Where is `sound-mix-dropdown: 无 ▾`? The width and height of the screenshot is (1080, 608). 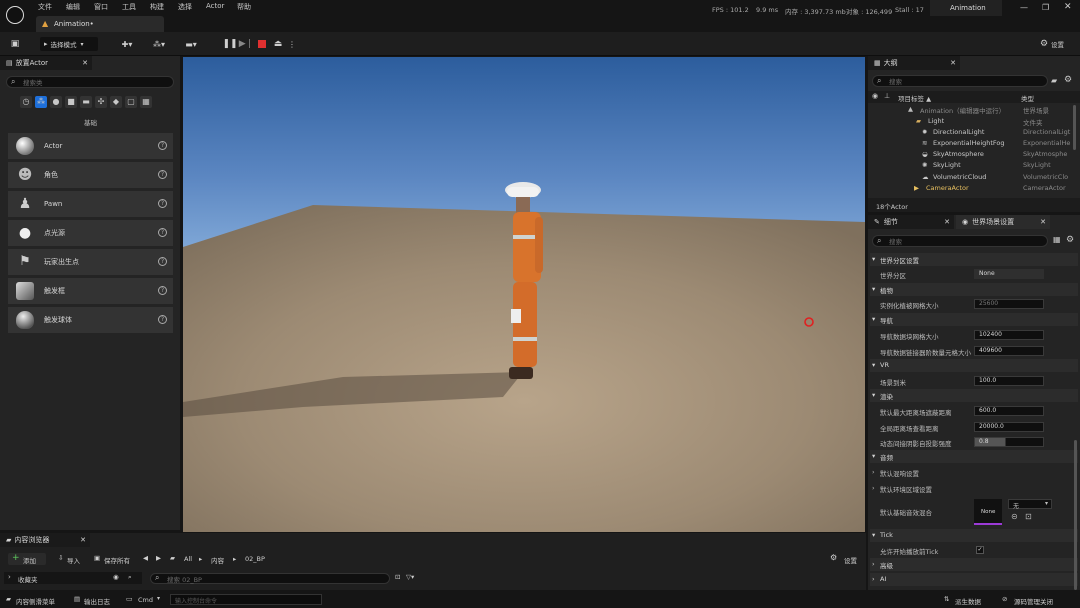
sound-mix-dropdown: 无 ▾ is located at coordinates (1030, 504).